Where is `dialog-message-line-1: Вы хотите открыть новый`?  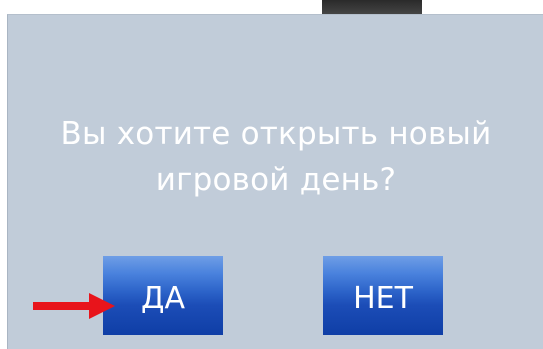 dialog-message-line-1: Вы хотите открыть новый is located at coordinates (276, 134).